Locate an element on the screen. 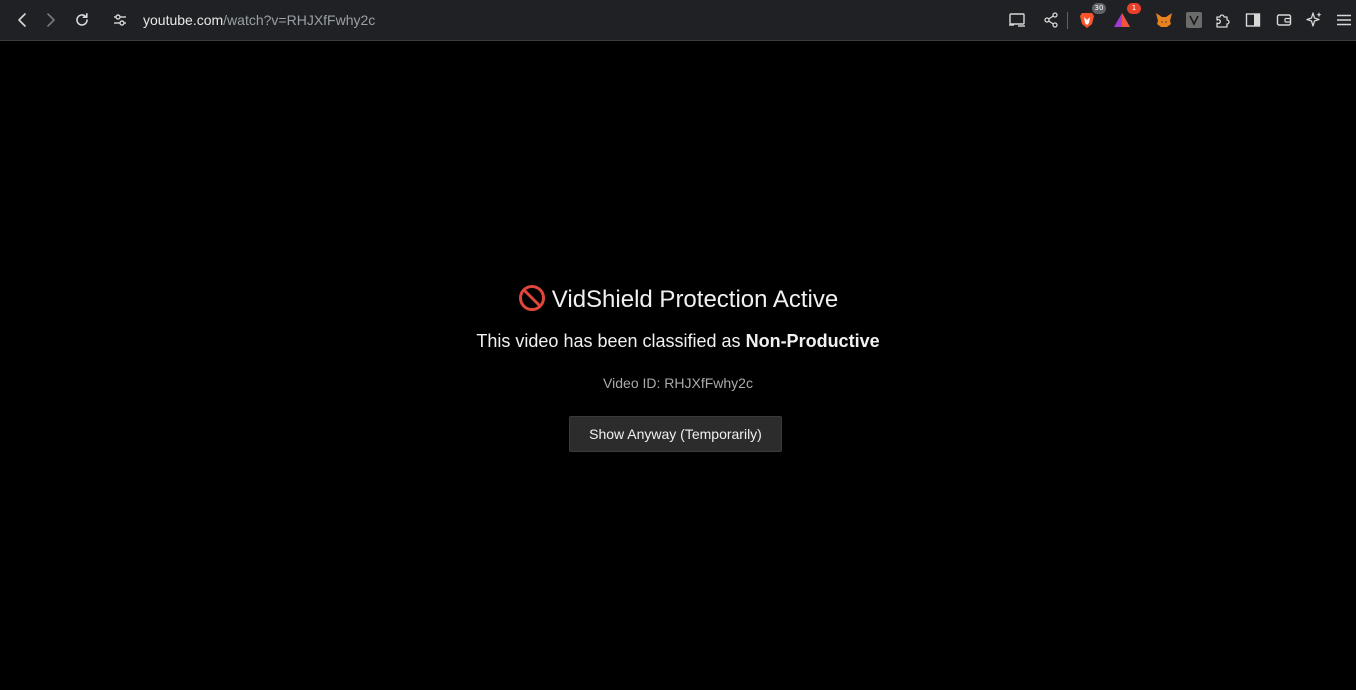 This screenshot has width=1356, height=690. overlay-title-text: VidShield Protection Active is located at coordinates (695, 299).